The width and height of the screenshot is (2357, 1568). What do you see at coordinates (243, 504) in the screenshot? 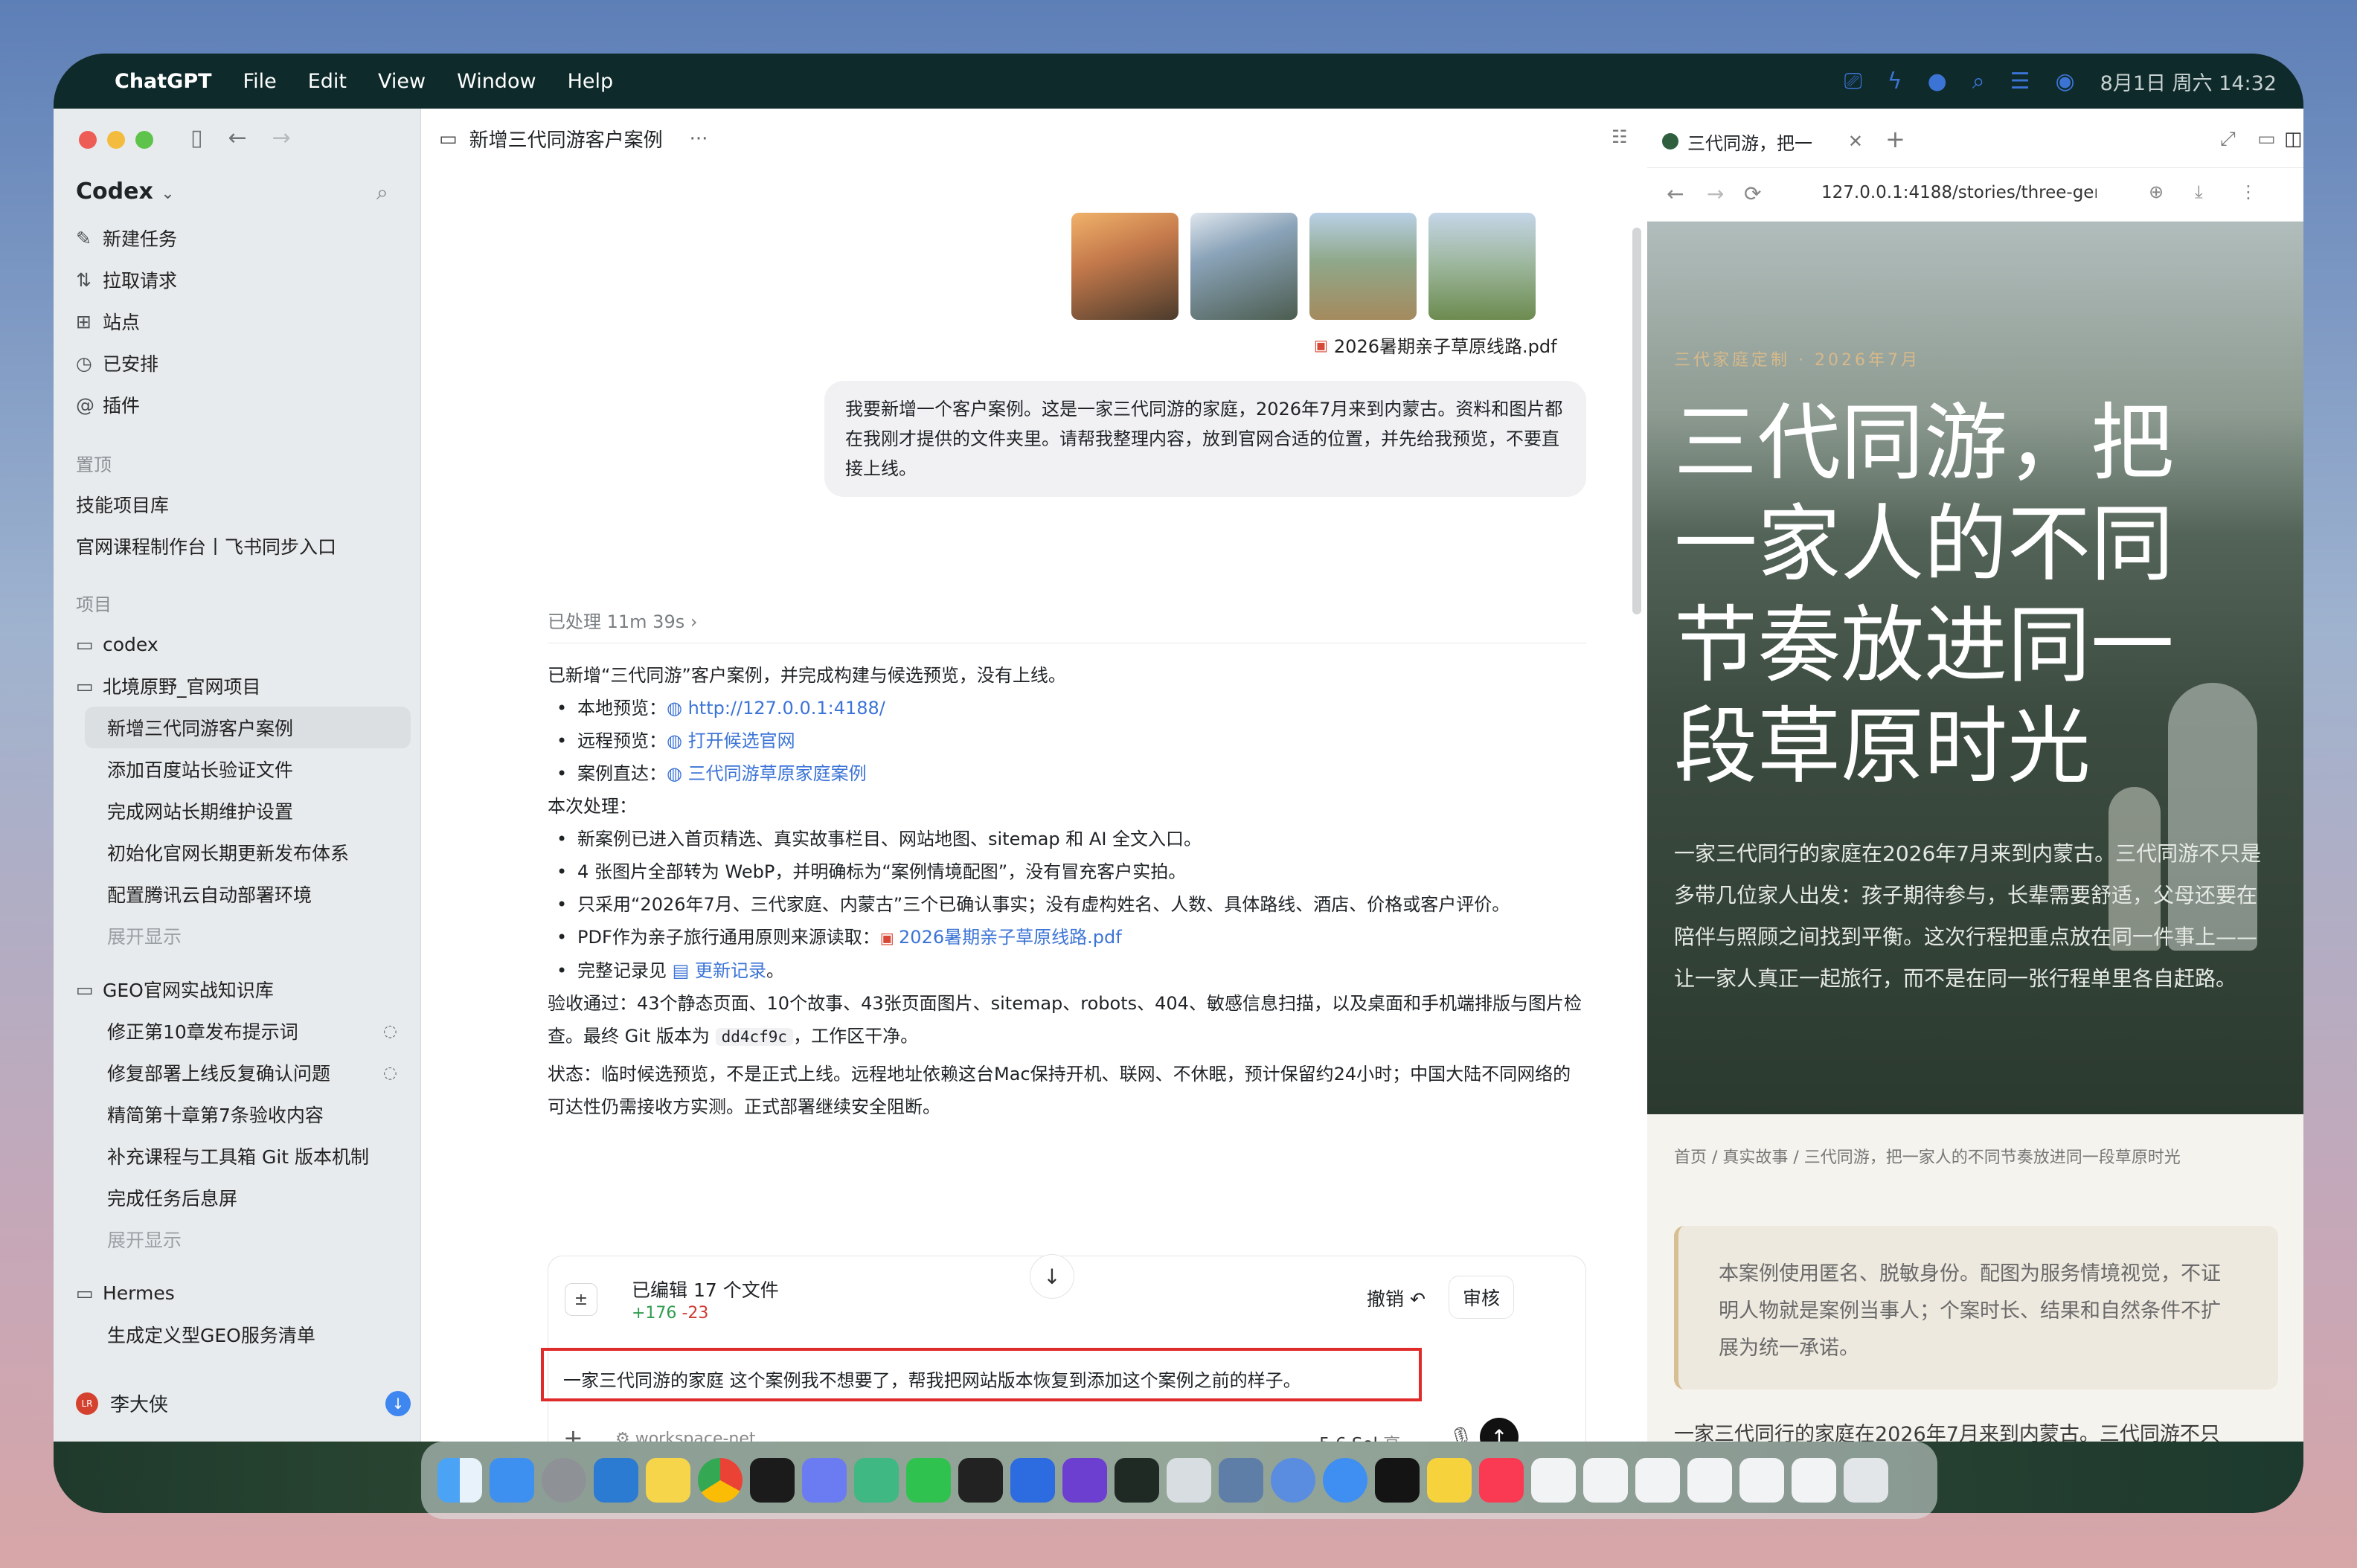
I see `pinned-item: 技能项目库` at bounding box center [243, 504].